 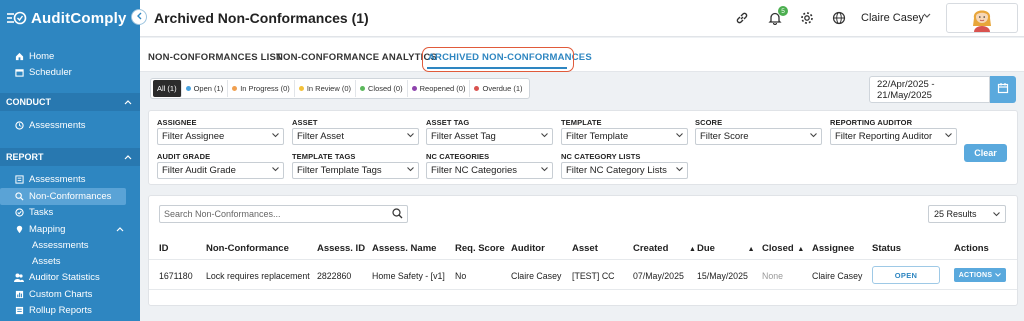 What do you see at coordinates (70, 213) in the screenshot?
I see `sidebar-item-tasks: Tasks` at bounding box center [70, 213].